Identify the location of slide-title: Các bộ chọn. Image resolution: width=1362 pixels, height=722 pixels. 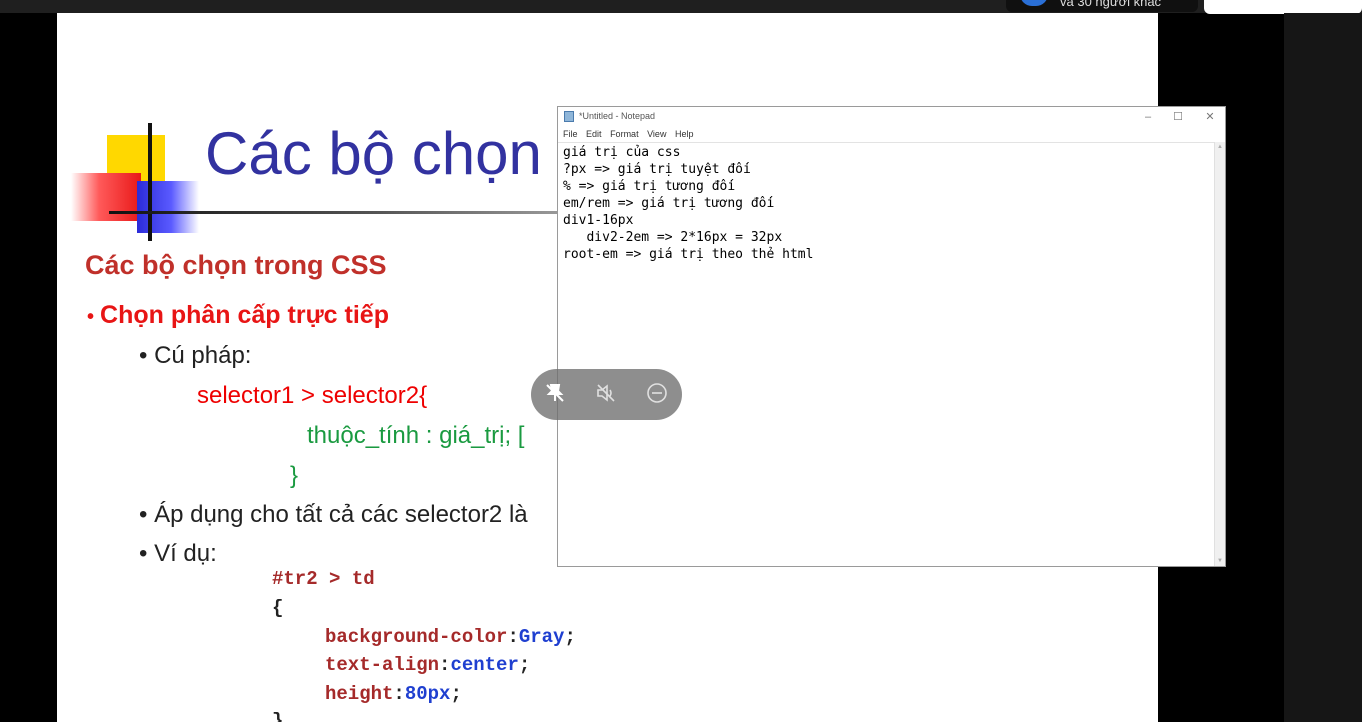
(373, 153).